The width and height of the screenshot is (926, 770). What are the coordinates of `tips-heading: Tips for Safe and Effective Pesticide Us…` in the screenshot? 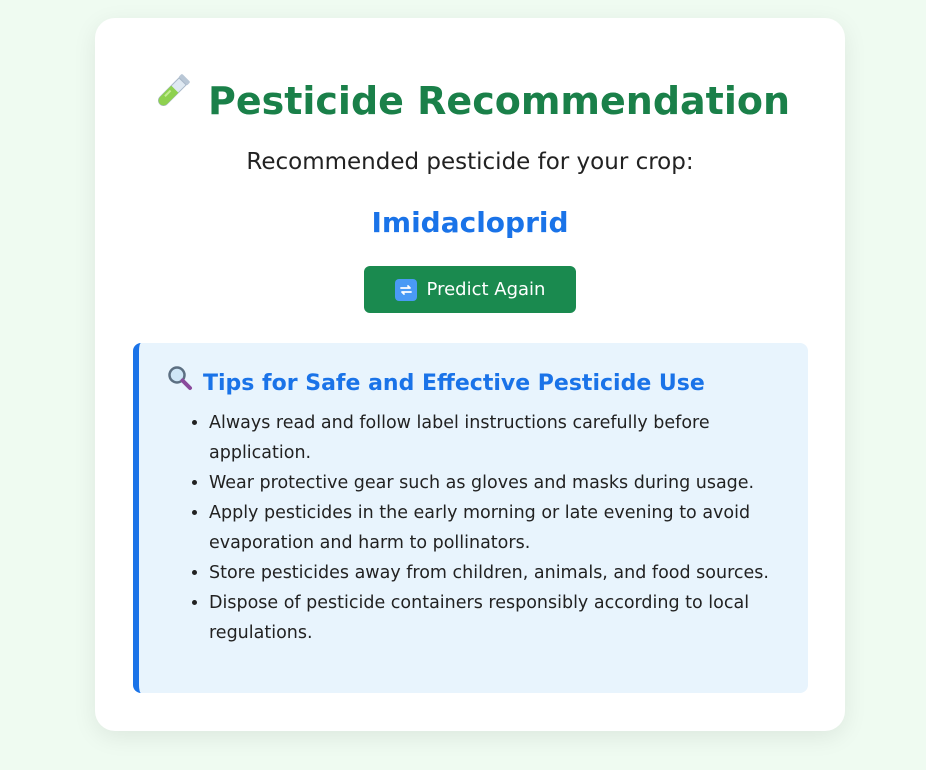 It's located at (436, 383).